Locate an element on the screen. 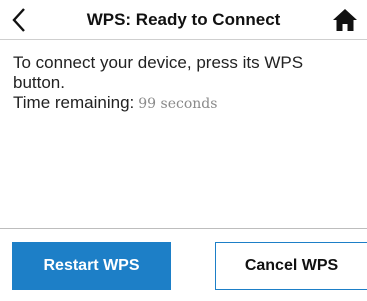  restart-wps-button: Restart WPS is located at coordinates (91, 266).